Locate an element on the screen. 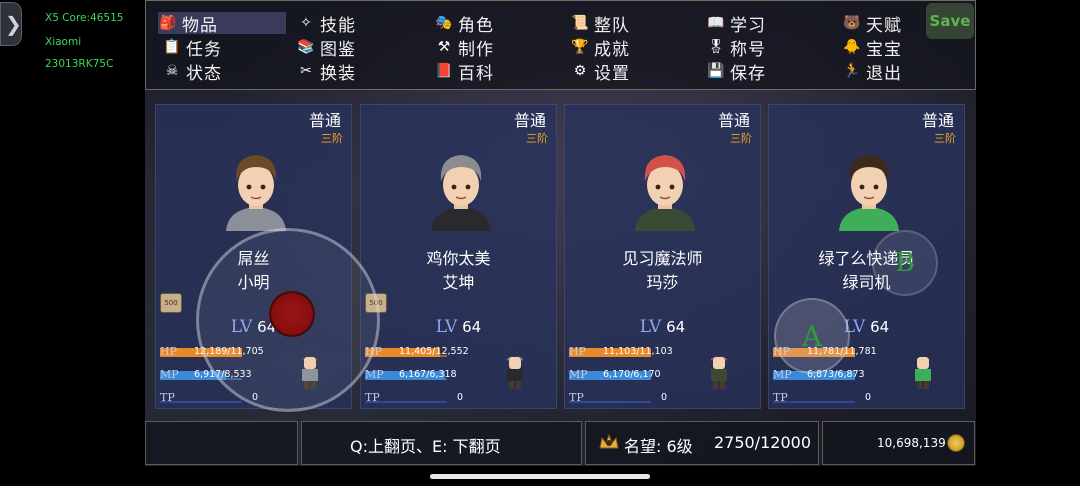 This screenshot has width=1080, height=486. reputation-label: 名望: 6级 is located at coordinates (658, 446).